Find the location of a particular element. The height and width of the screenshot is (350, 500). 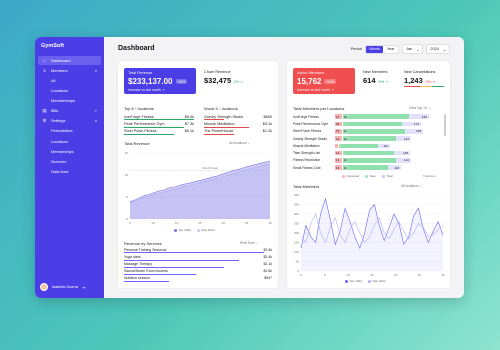

year-select: 2024 ⌄ is located at coordinates (438, 49).